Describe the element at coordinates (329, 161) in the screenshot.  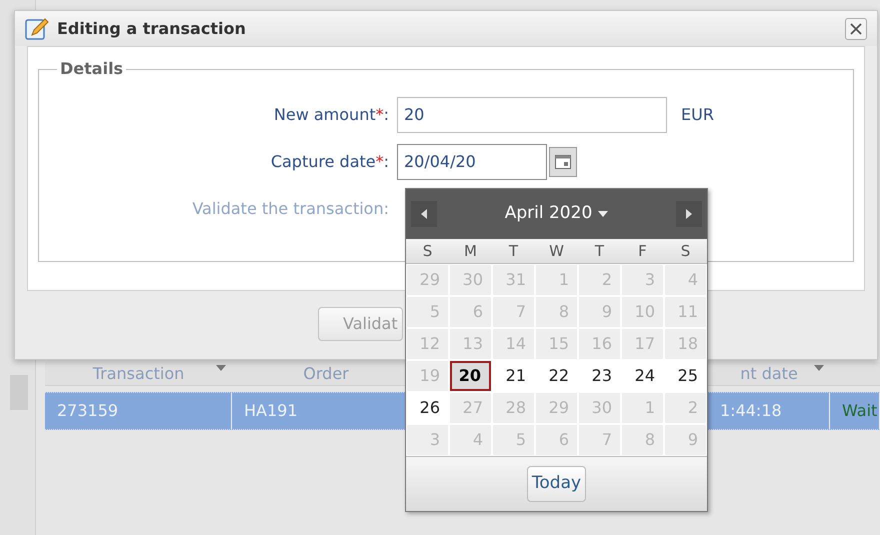
I see `field-label: Capture date*:` at that location.